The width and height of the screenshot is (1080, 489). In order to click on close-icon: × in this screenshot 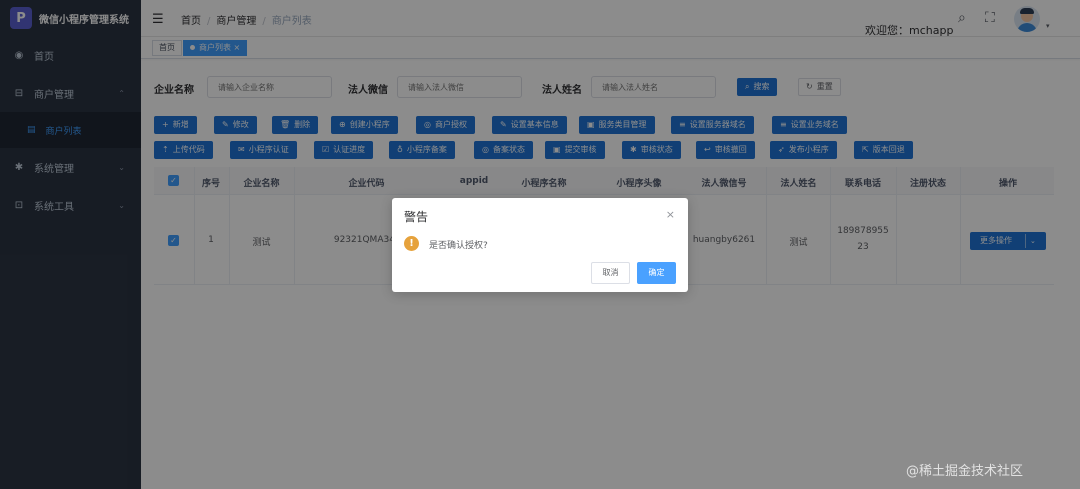, I will do `click(670, 214)`.